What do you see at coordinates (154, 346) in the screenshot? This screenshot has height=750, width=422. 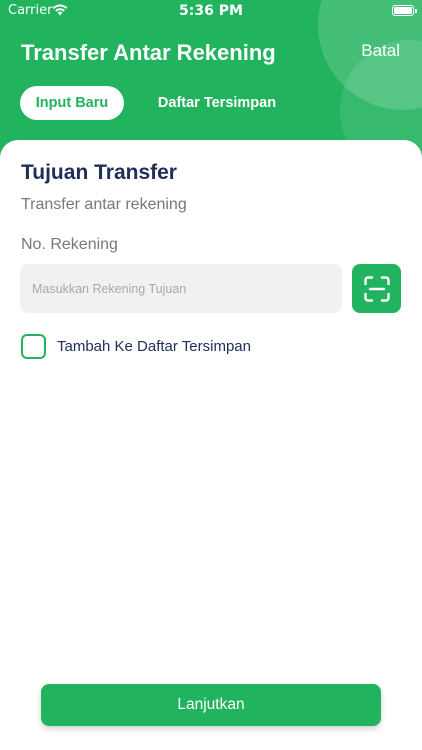 I see `save-to-list-label: Tambah Ke Daftar Tersimpan` at bounding box center [154, 346].